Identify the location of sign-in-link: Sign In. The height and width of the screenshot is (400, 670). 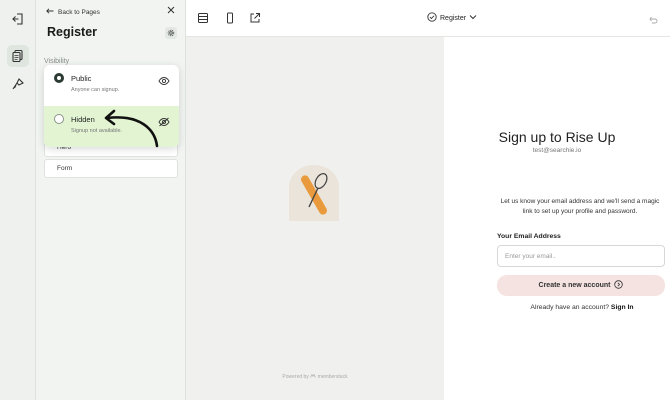
(622, 307).